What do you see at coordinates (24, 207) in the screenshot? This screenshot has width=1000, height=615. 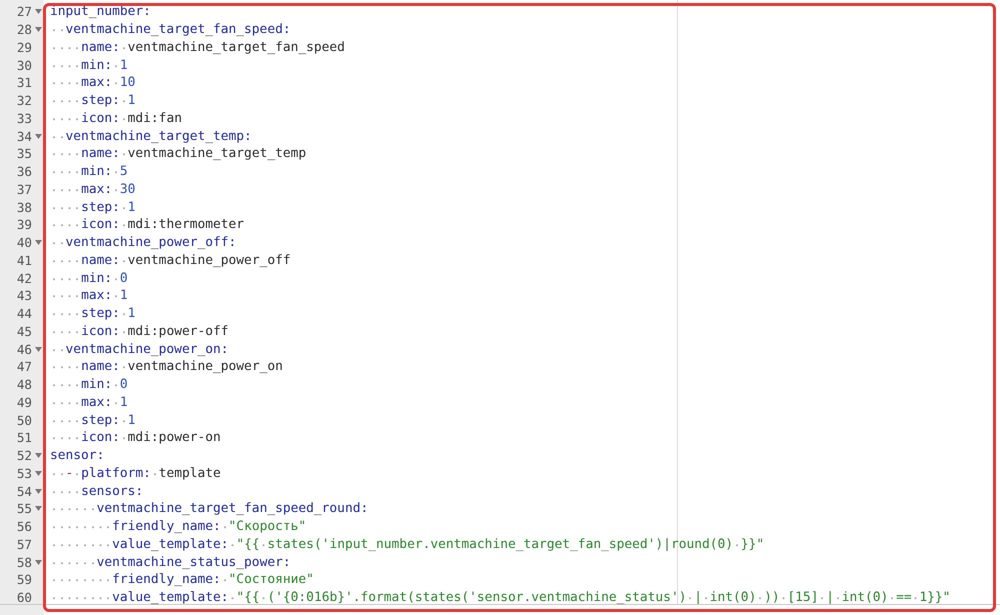 I see `line-number: 38` at bounding box center [24, 207].